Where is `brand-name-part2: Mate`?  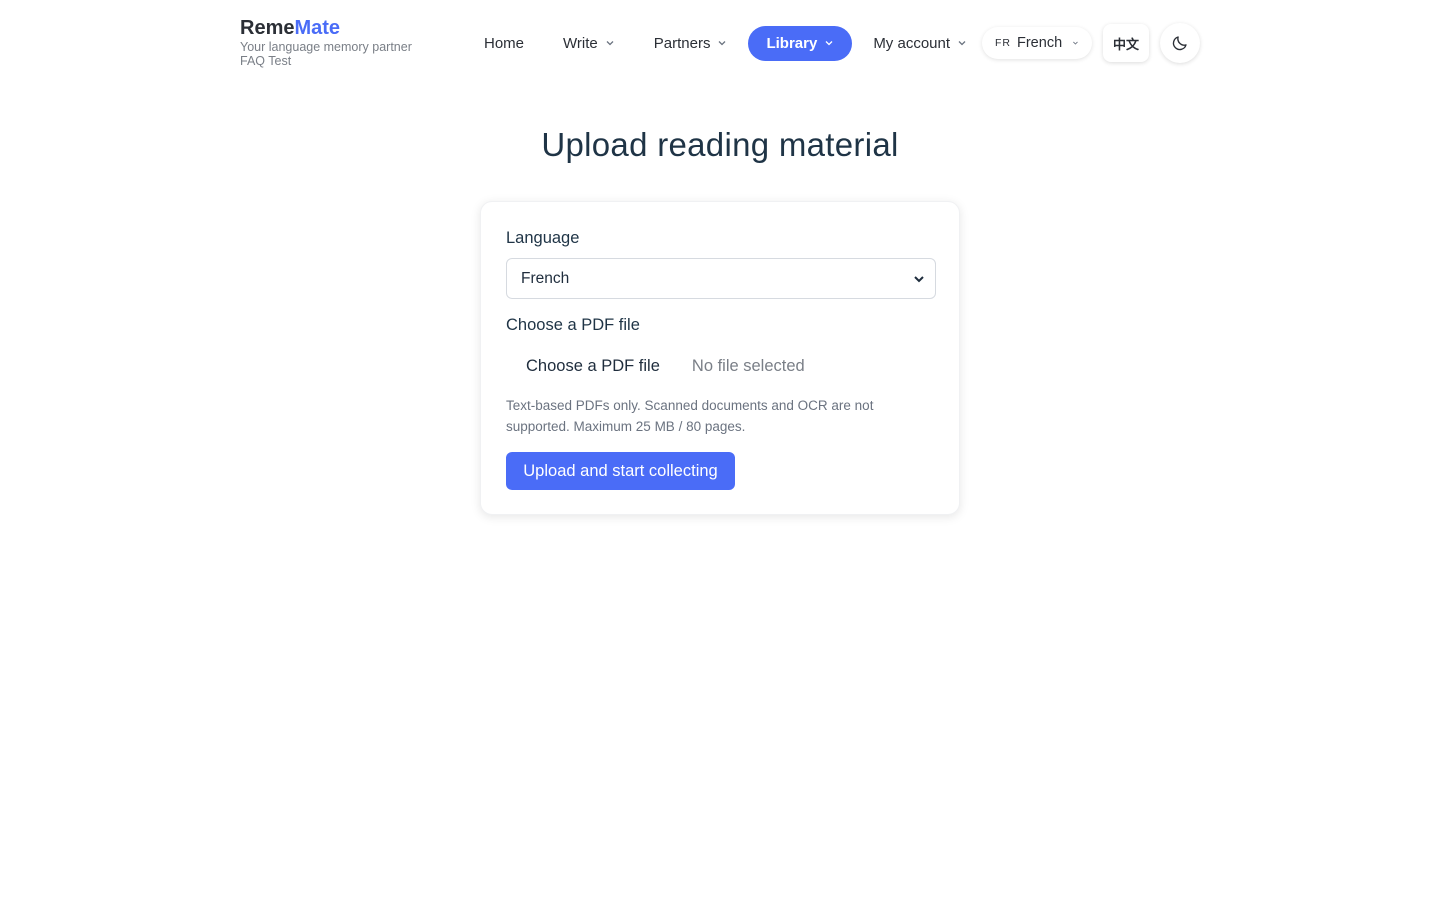 brand-name-part2: Mate is located at coordinates (317, 28).